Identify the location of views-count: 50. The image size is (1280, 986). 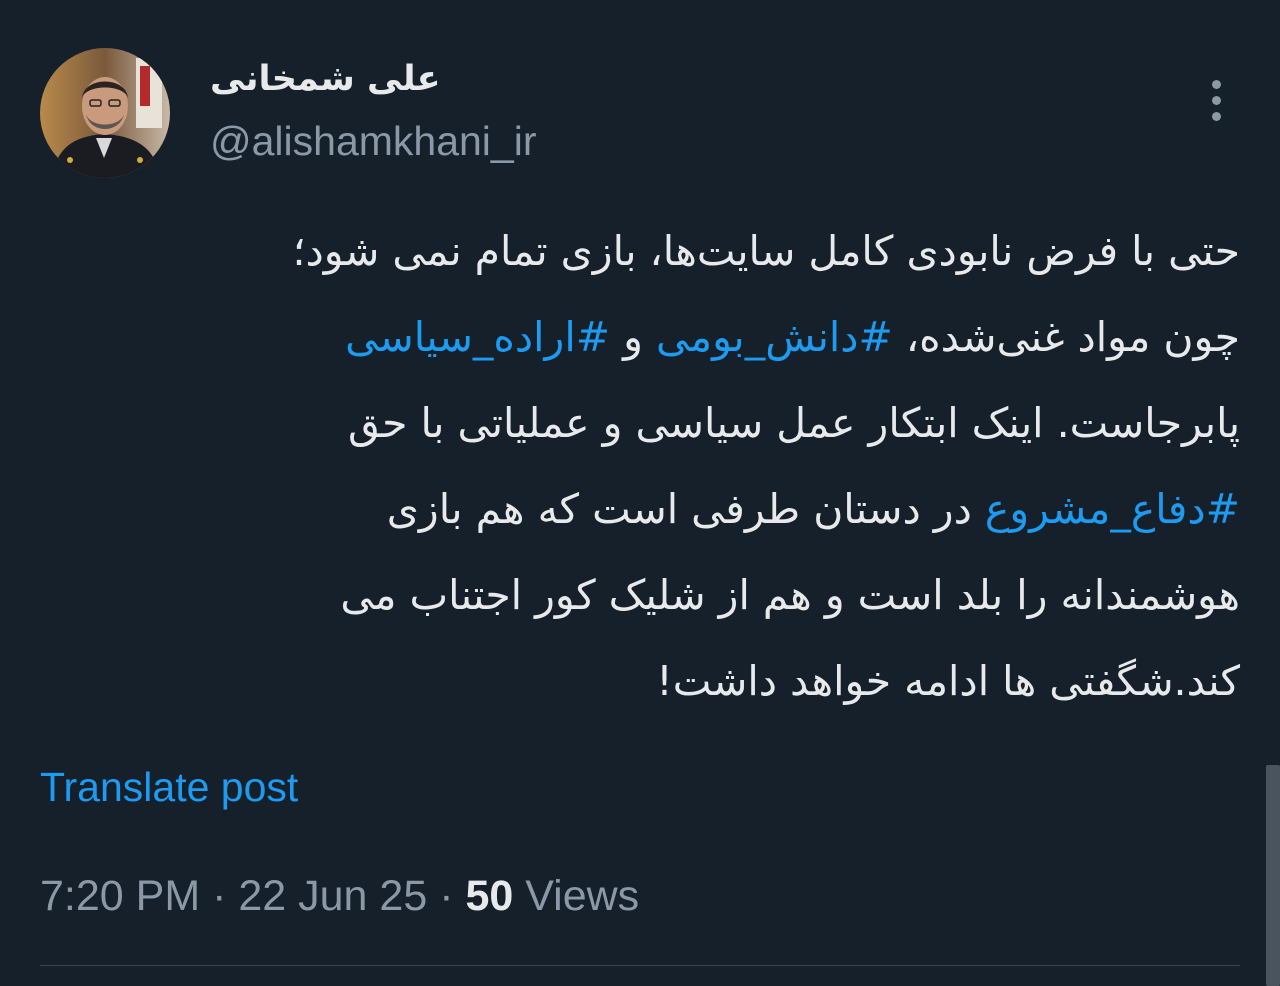
(489, 896).